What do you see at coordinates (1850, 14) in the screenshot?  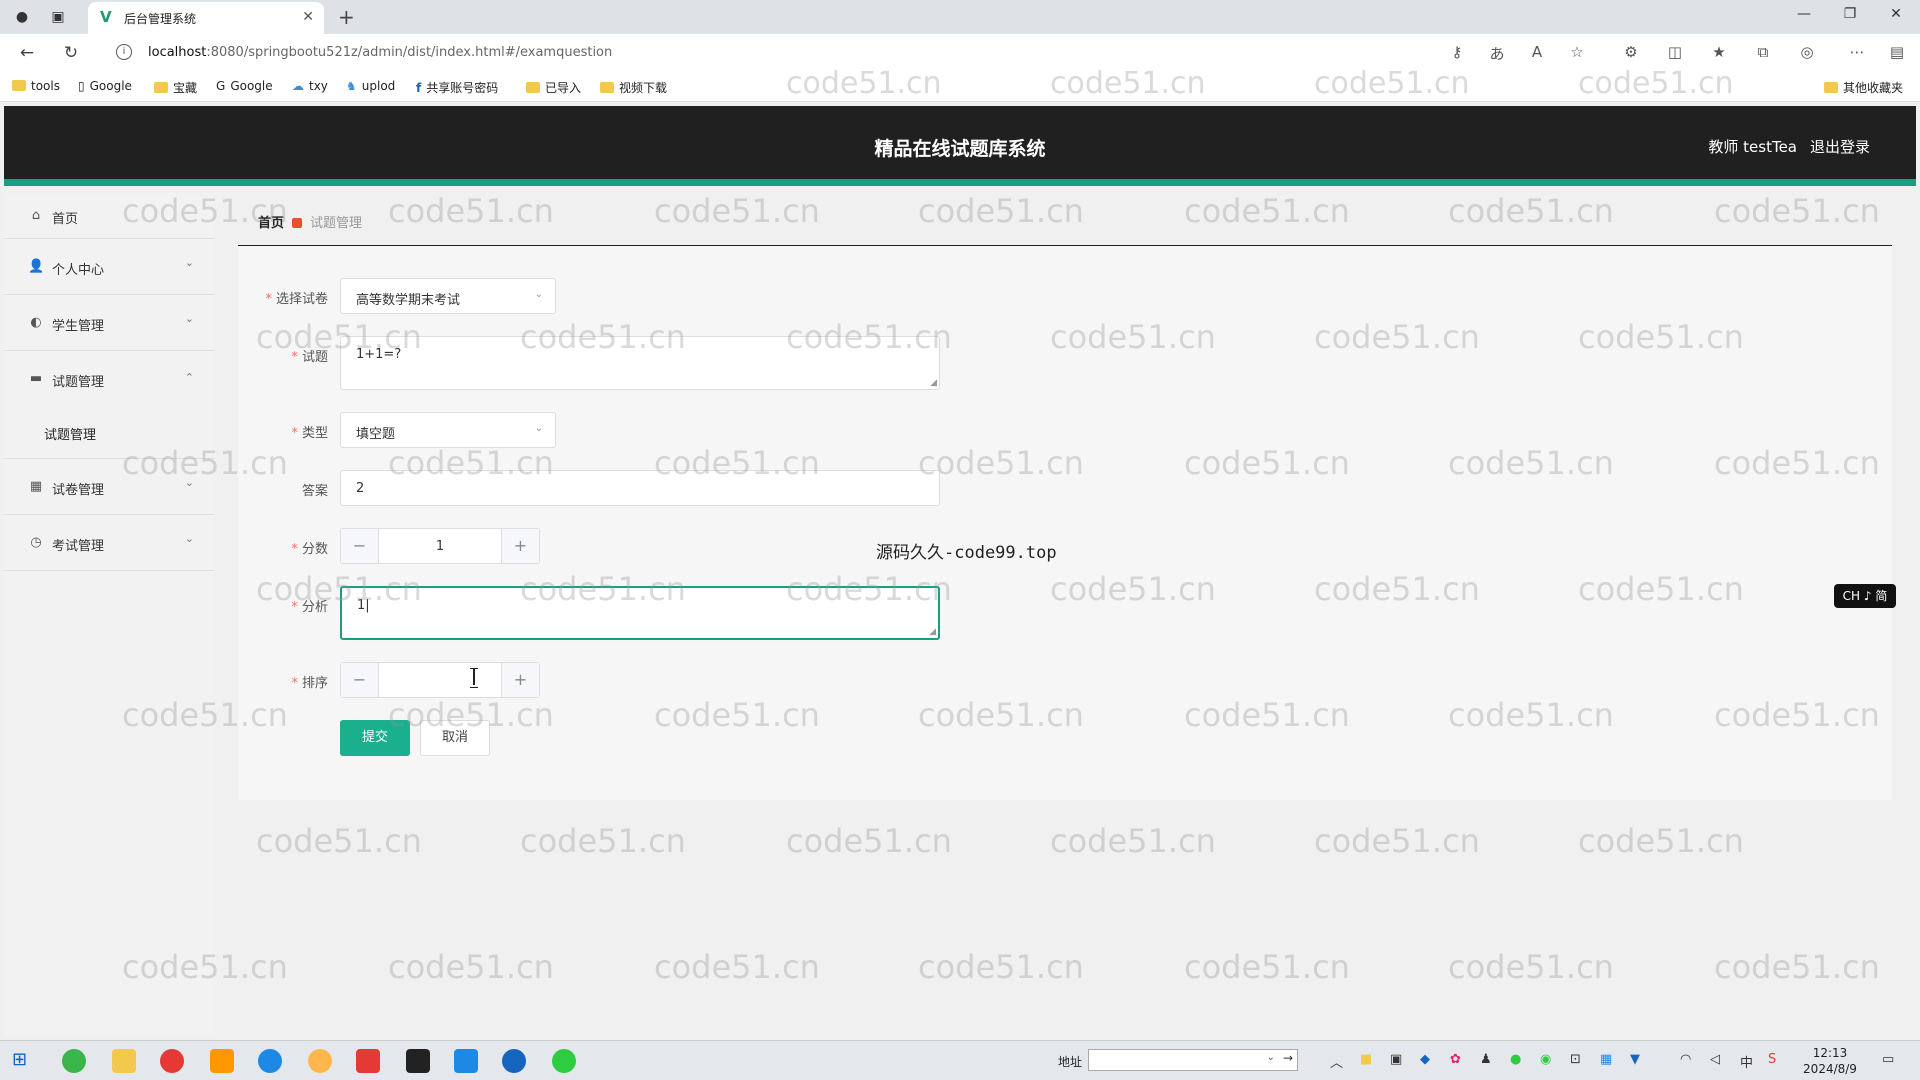 I see `restore-button: ❐` at bounding box center [1850, 14].